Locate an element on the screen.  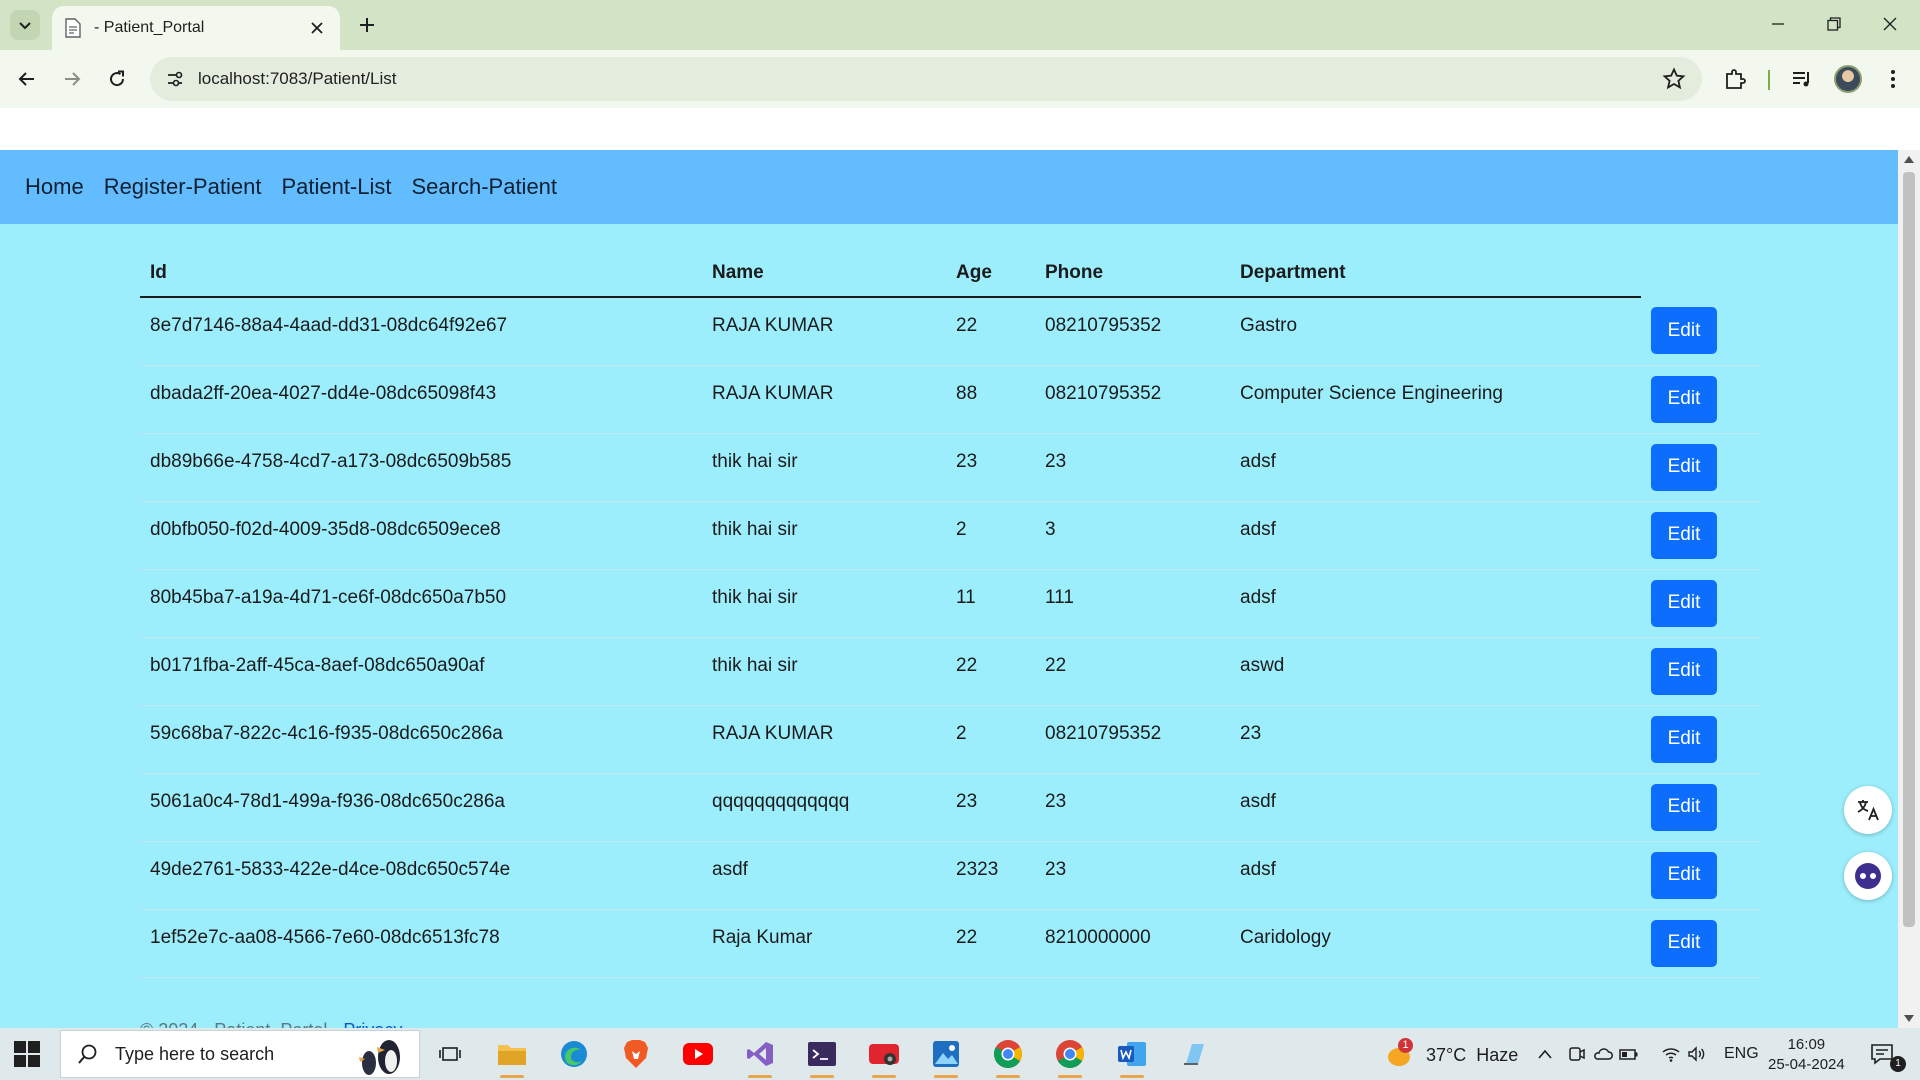
volume-icon is located at coordinates (1697, 1054).